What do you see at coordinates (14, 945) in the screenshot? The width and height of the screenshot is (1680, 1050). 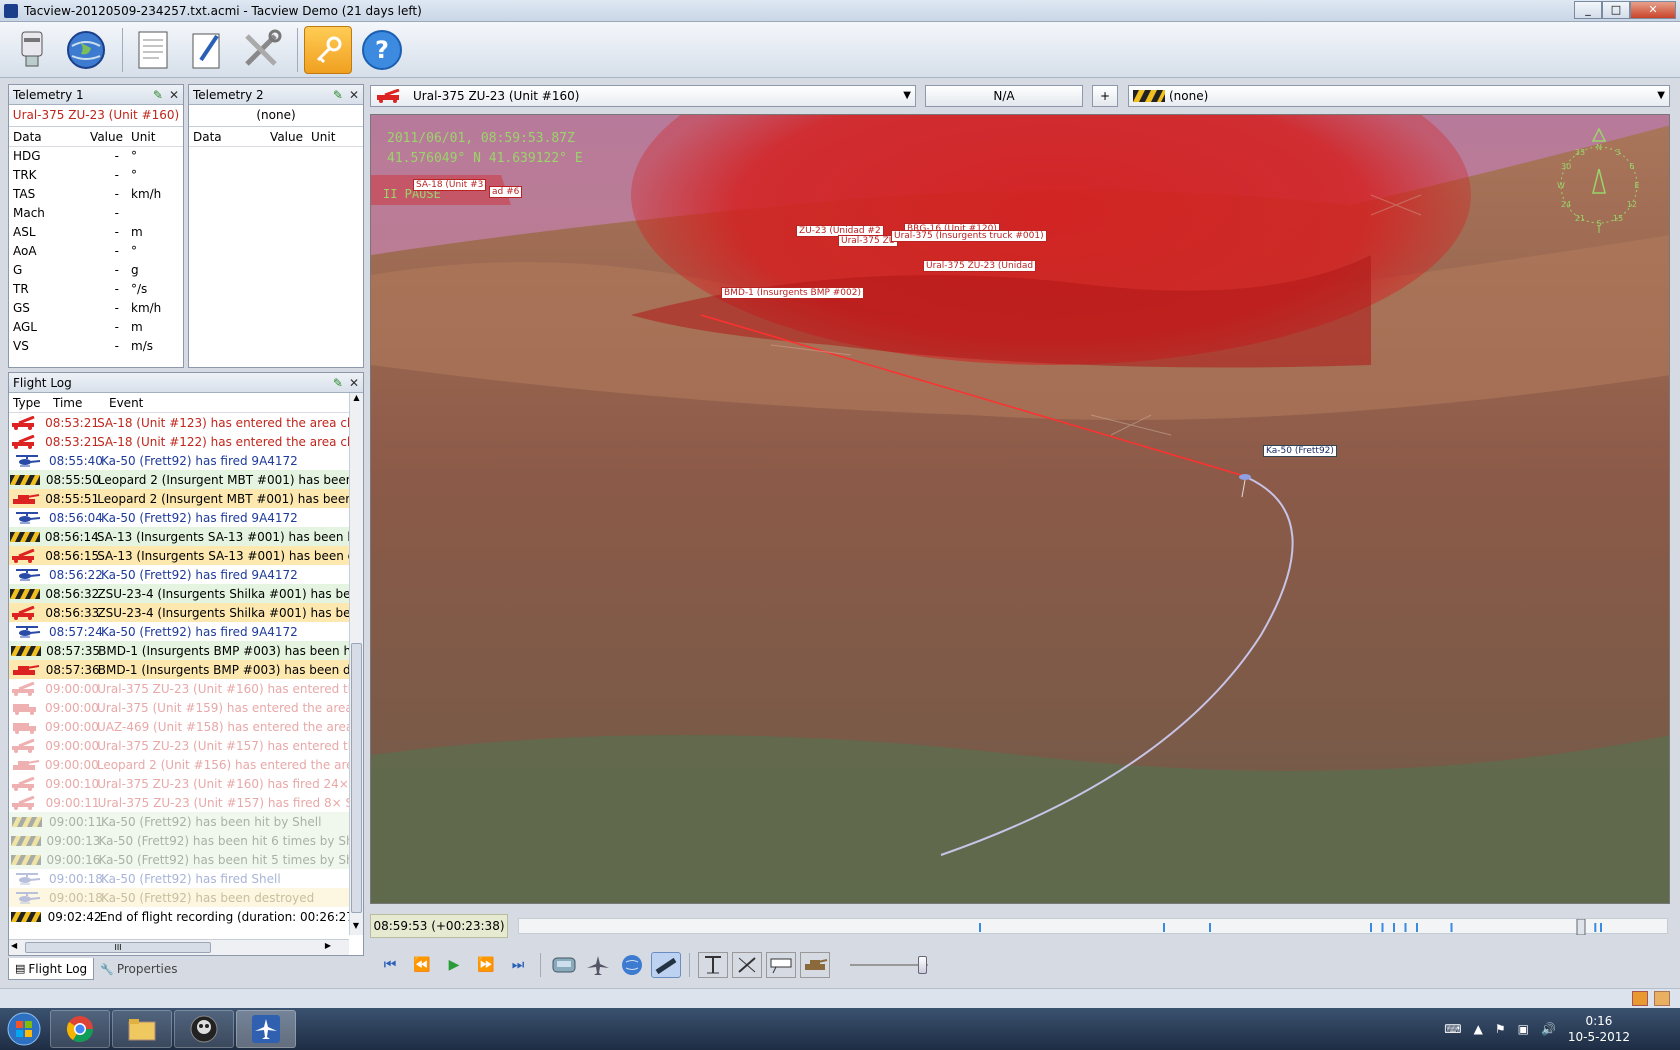 I see `scroll-left-arrow-icon: ◀` at bounding box center [14, 945].